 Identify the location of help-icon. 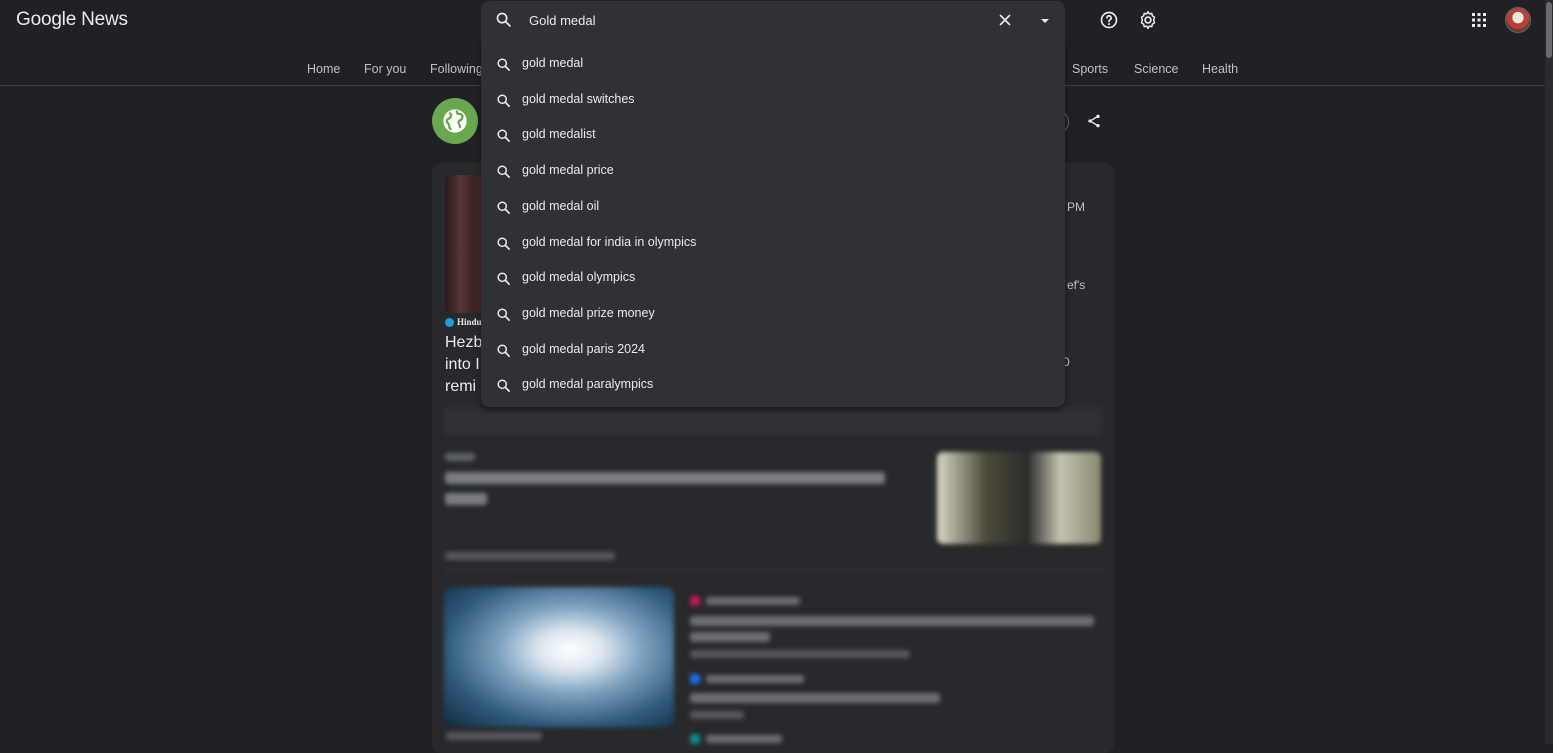
(1109, 20).